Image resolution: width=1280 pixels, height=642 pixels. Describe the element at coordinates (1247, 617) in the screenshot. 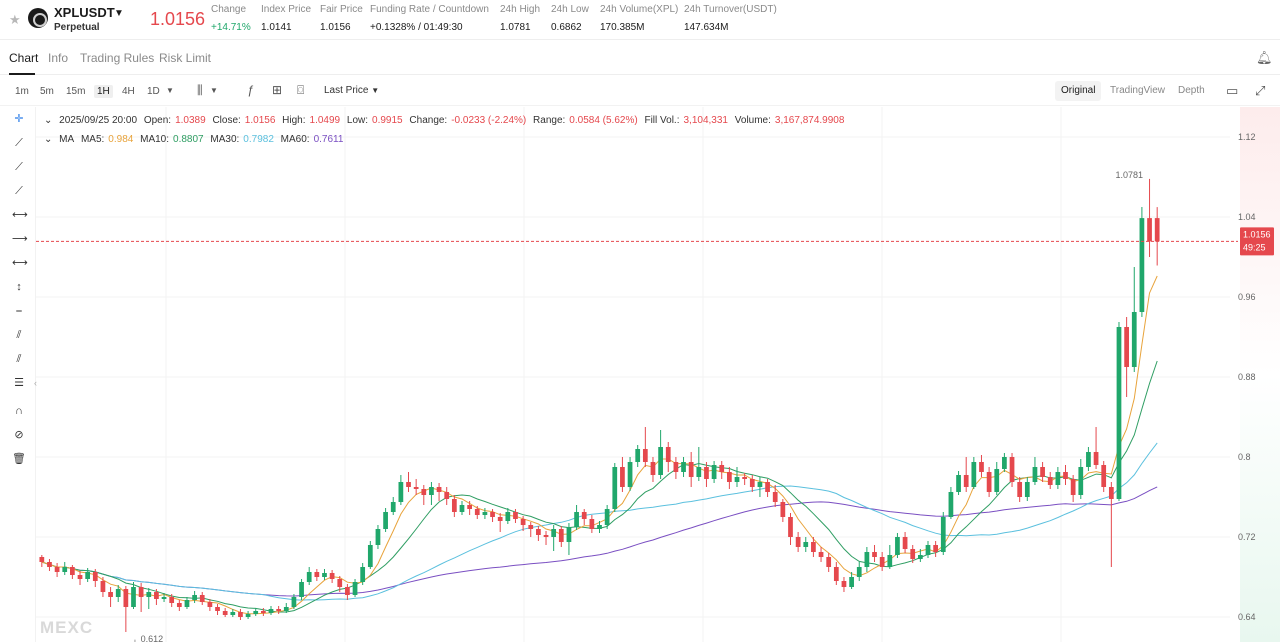

I see `y-tick-label: 0.64` at that location.